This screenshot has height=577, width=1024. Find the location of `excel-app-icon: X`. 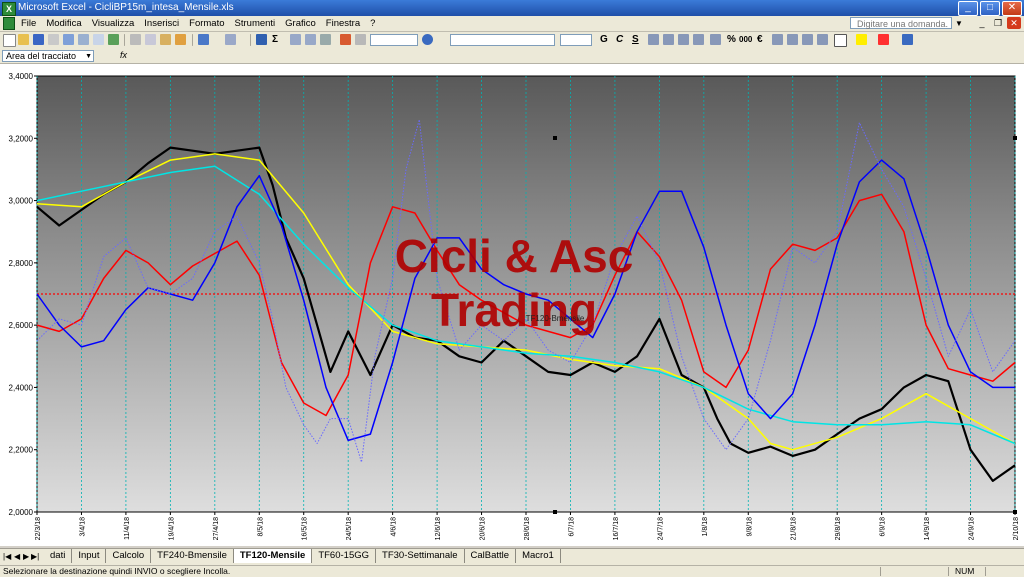

excel-app-icon: X is located at coordinates (9, 9).